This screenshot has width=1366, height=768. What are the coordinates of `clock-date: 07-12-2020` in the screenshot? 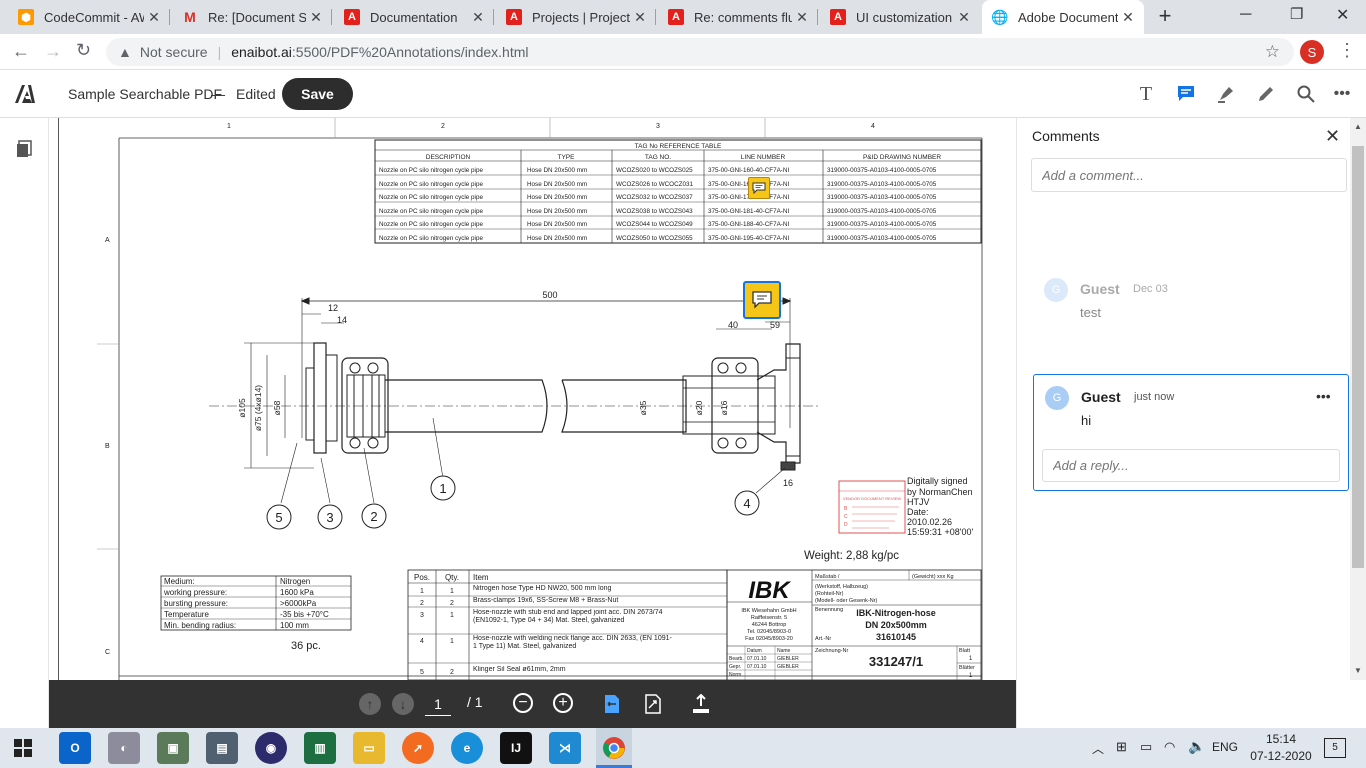 It's located at (1281, 756).